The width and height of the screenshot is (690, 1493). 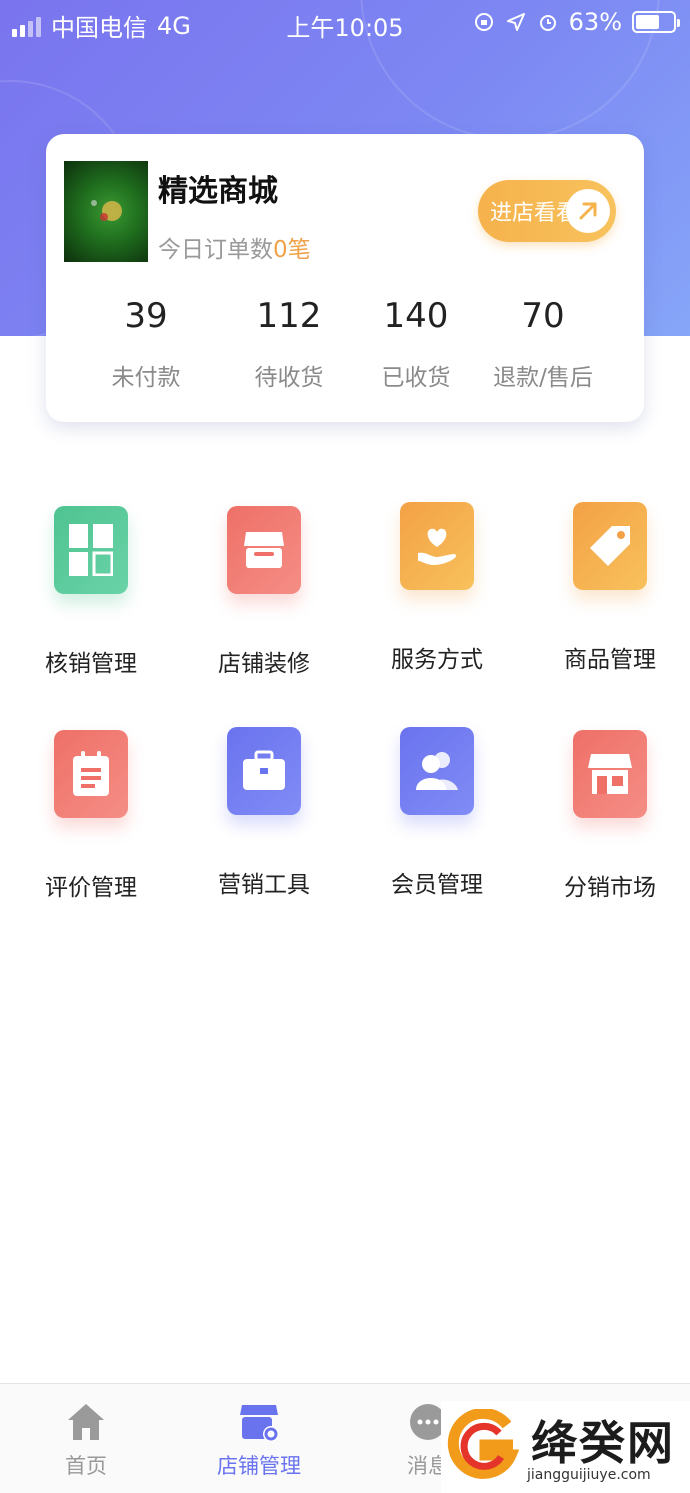 What do you see at coordinates (289, 316) in the screenshot?
I see `stat-value: 112` at bounding box center [289, 316].